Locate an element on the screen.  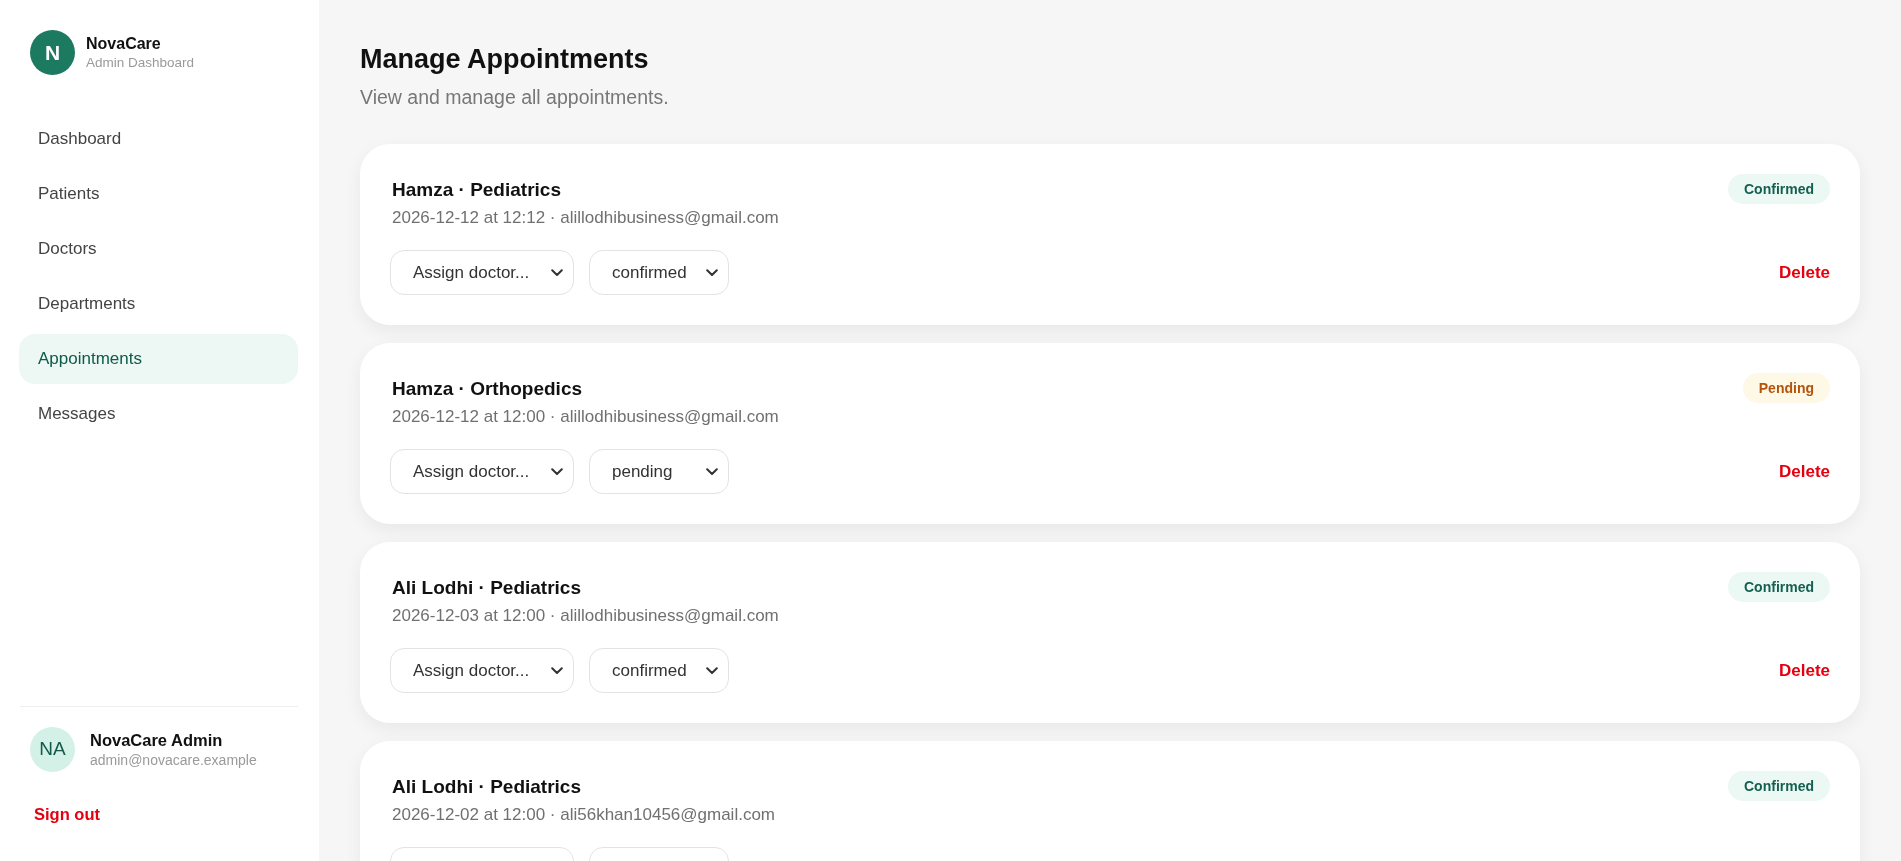
user-name: NovaCare Admin is located at coordinates (157, 740).